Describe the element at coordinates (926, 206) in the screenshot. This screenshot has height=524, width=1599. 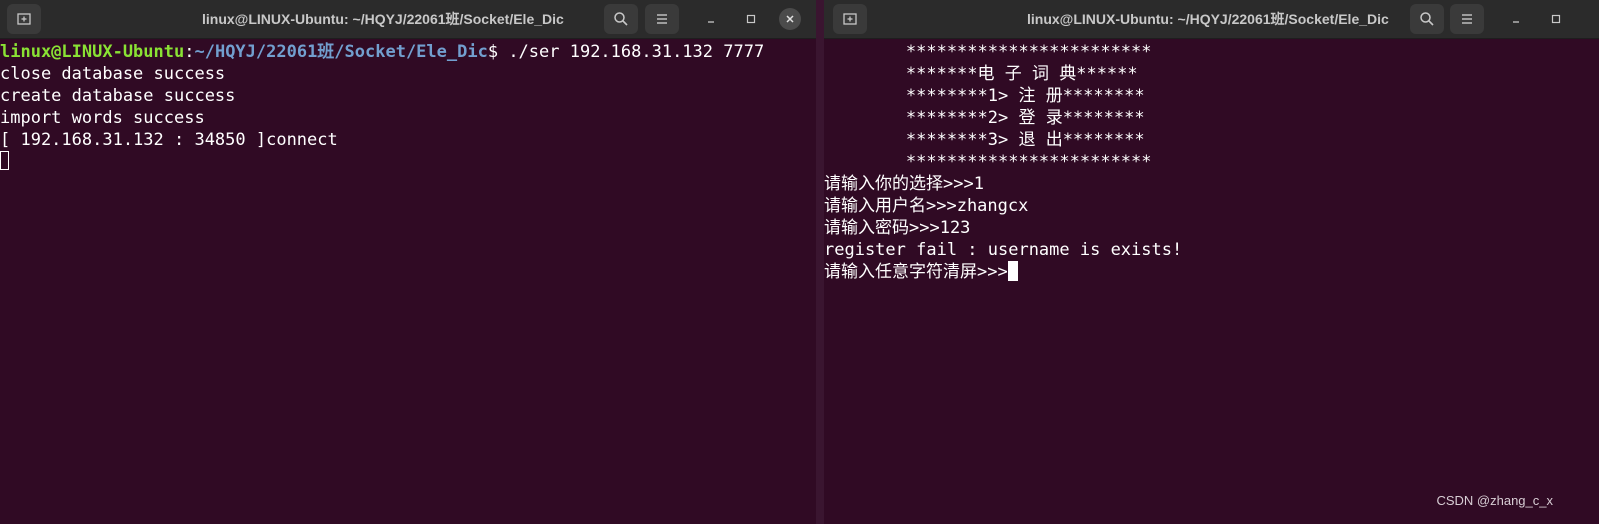
I see `session-line: 请输入用户名>>>zhangcx` at that location.